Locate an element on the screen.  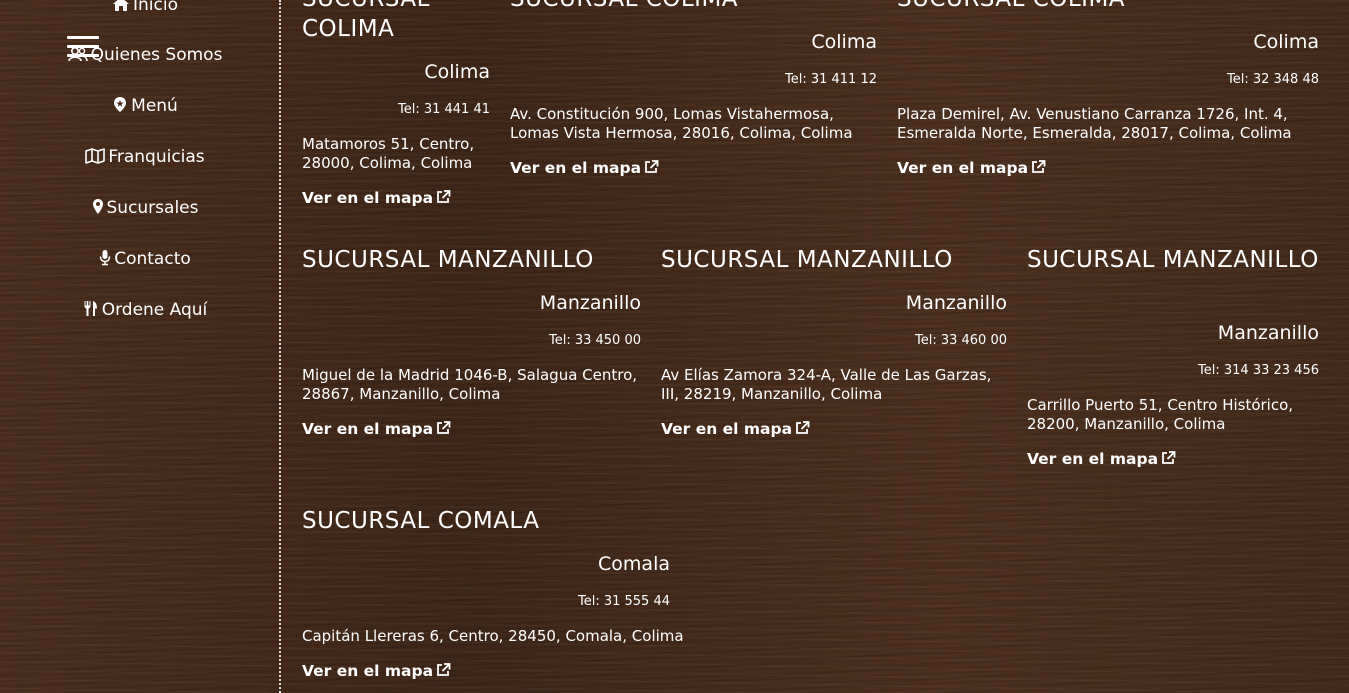
branch-phone: Tel: 31 555 44 is located at coordinates (623, 601).